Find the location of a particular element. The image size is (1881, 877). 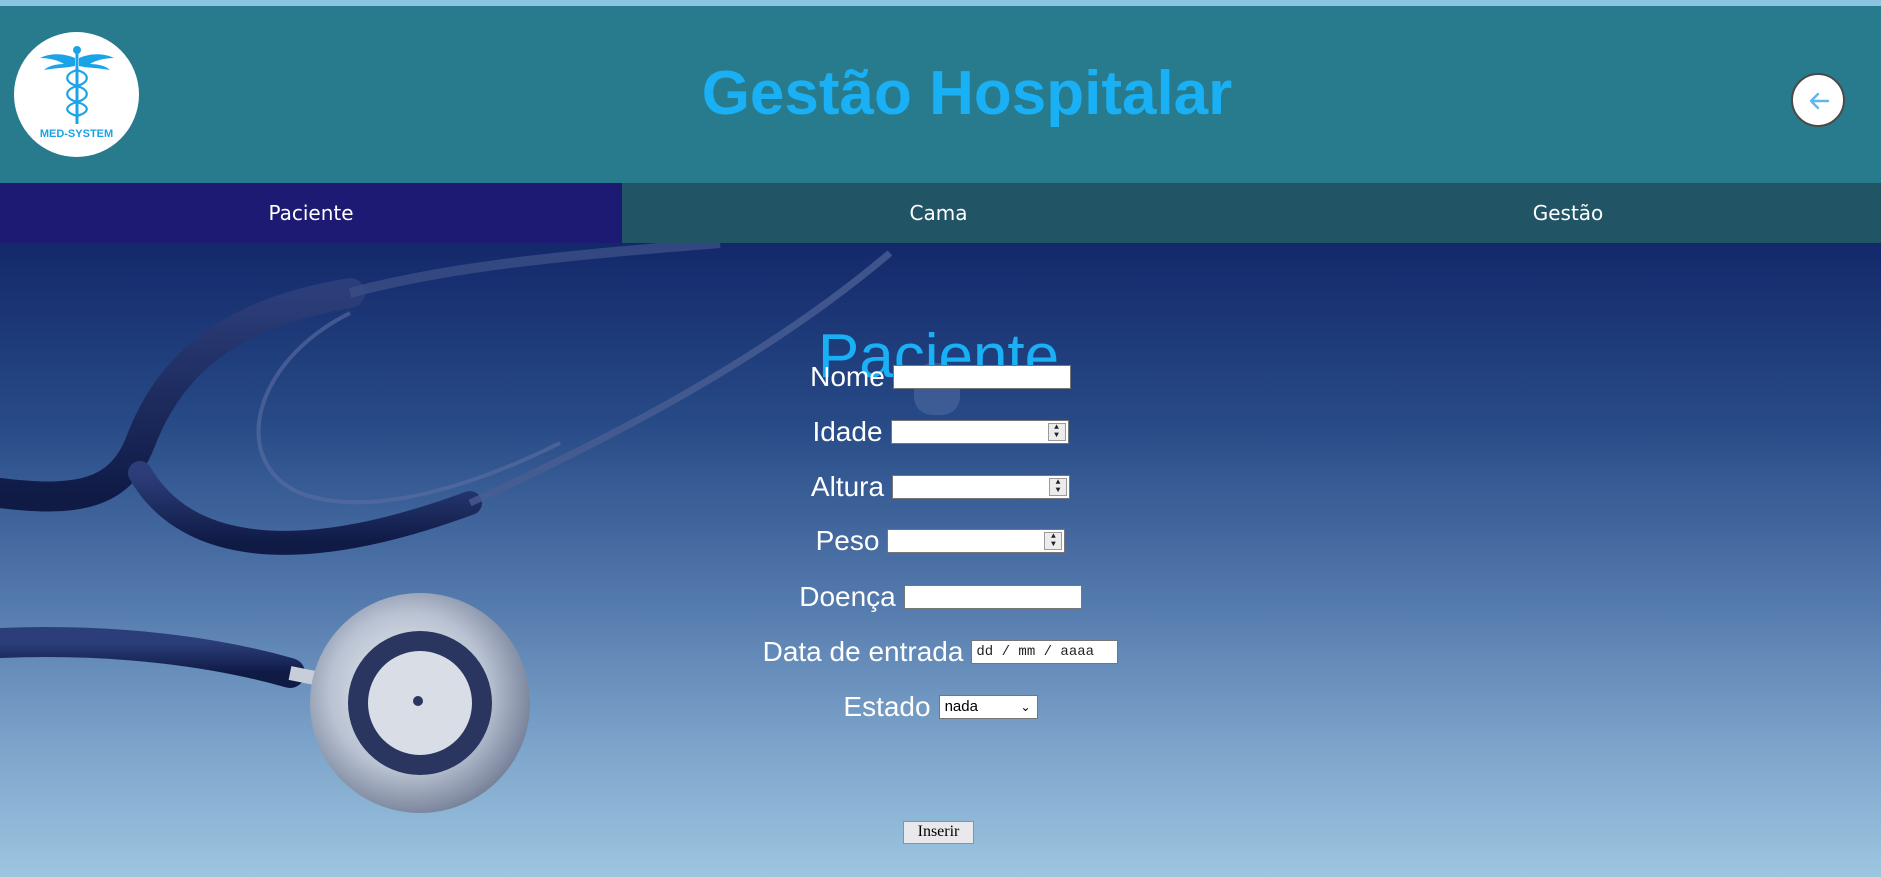

peso-row: Peso ▲ ▼ is located at coordinates (940, 541).